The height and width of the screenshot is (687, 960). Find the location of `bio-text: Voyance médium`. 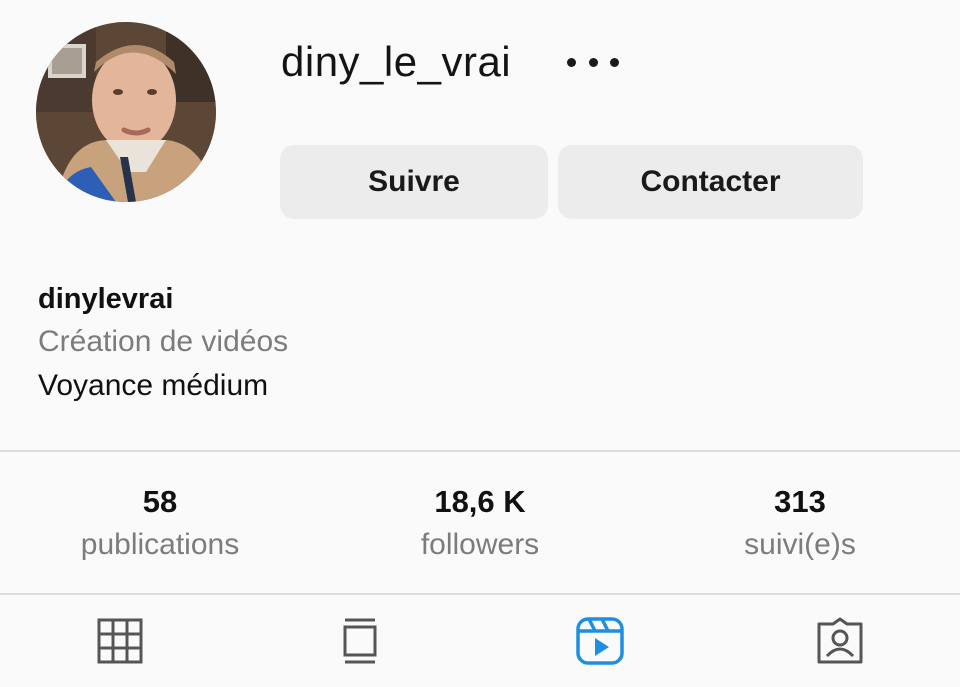

bio-text: Voyance médium is located at coordinates (153, 385).